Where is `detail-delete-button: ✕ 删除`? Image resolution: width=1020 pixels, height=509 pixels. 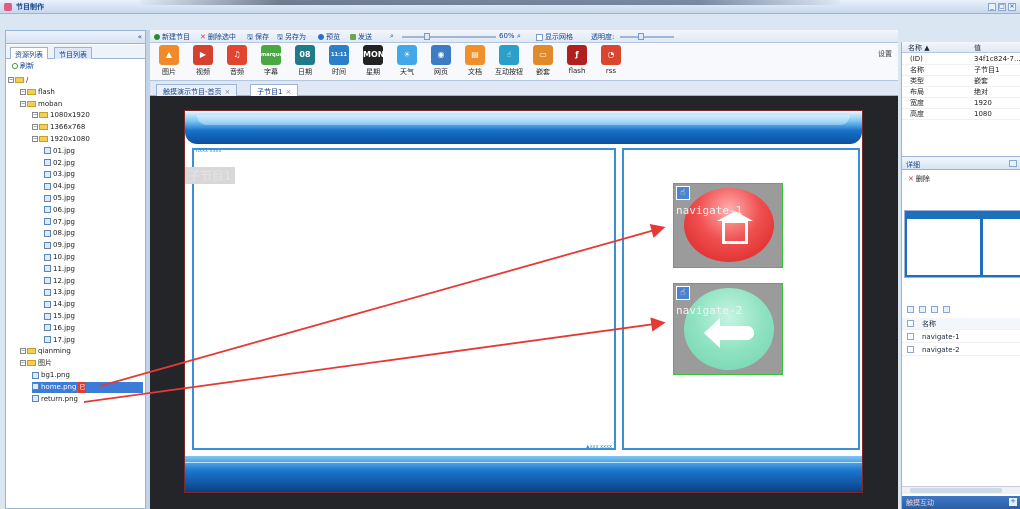
detail-delete-button: ✕ 删除 is located at coordinates (919, 179).